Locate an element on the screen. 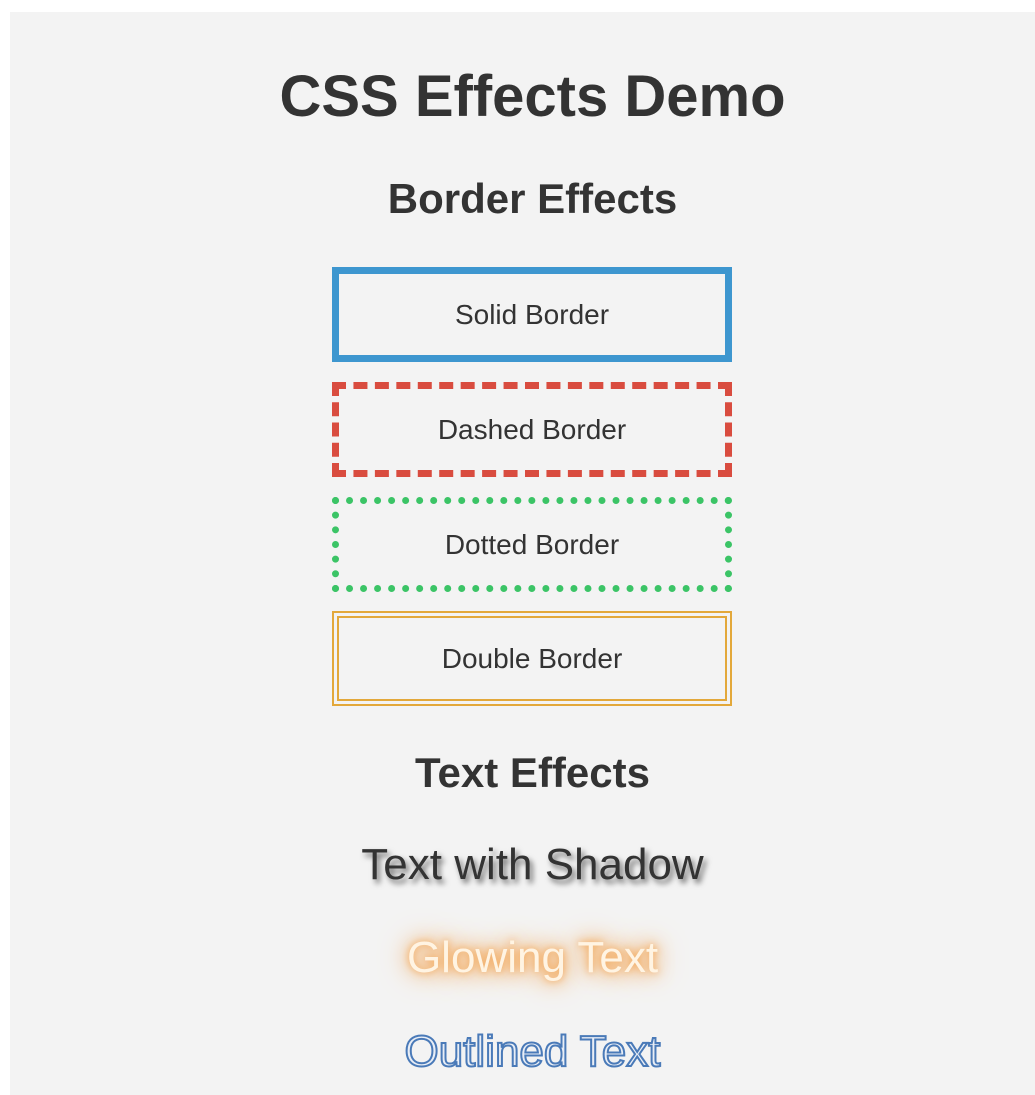  dotted-border-label: Dotted Border is located at coordinates (532, 544).